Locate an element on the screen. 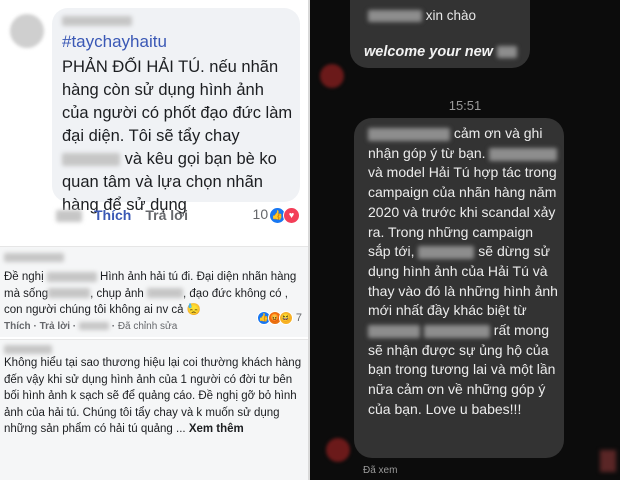 Image resolution: width=620 pixels, height=480 pixels. chat-timestamp: 15:51 is located at coordinates (465, 105).